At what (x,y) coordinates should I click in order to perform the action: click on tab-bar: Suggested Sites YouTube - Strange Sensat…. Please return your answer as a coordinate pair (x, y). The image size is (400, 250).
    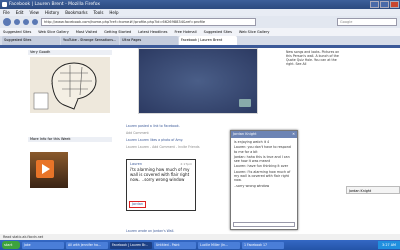
    Looking at the image, I should click on (200, 40).